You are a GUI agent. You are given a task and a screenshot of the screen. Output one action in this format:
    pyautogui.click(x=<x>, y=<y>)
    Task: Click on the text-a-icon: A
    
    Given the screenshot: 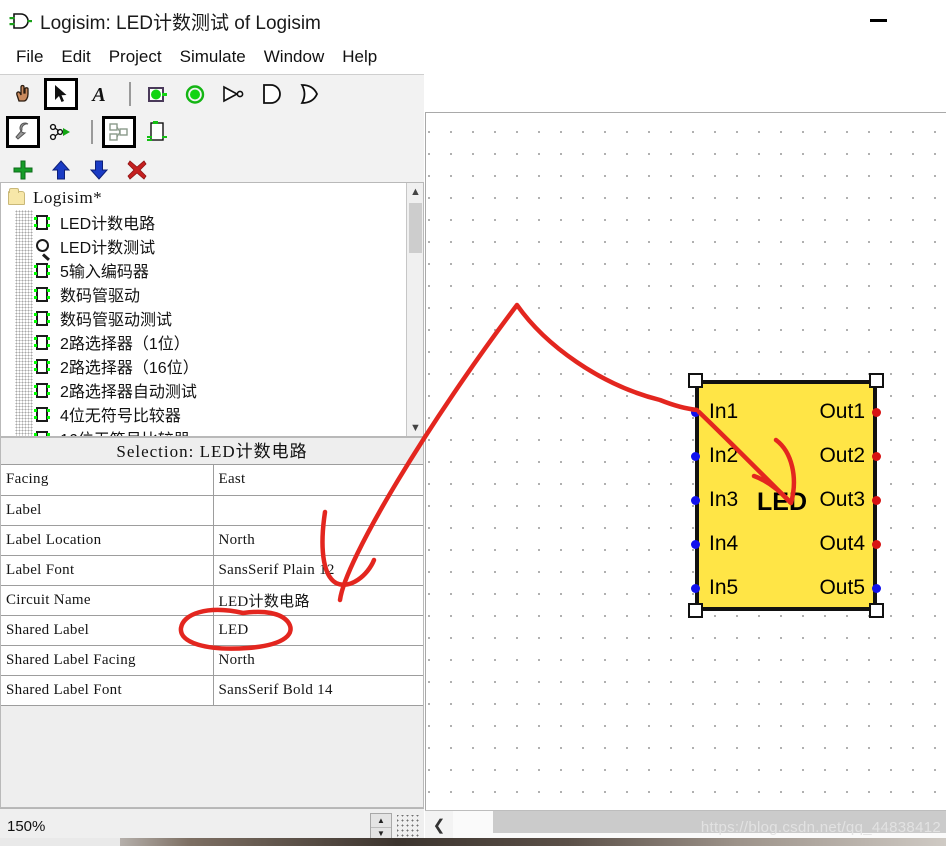 What is the action you would take?
    pyautogui.click(x=97, y=95)
    